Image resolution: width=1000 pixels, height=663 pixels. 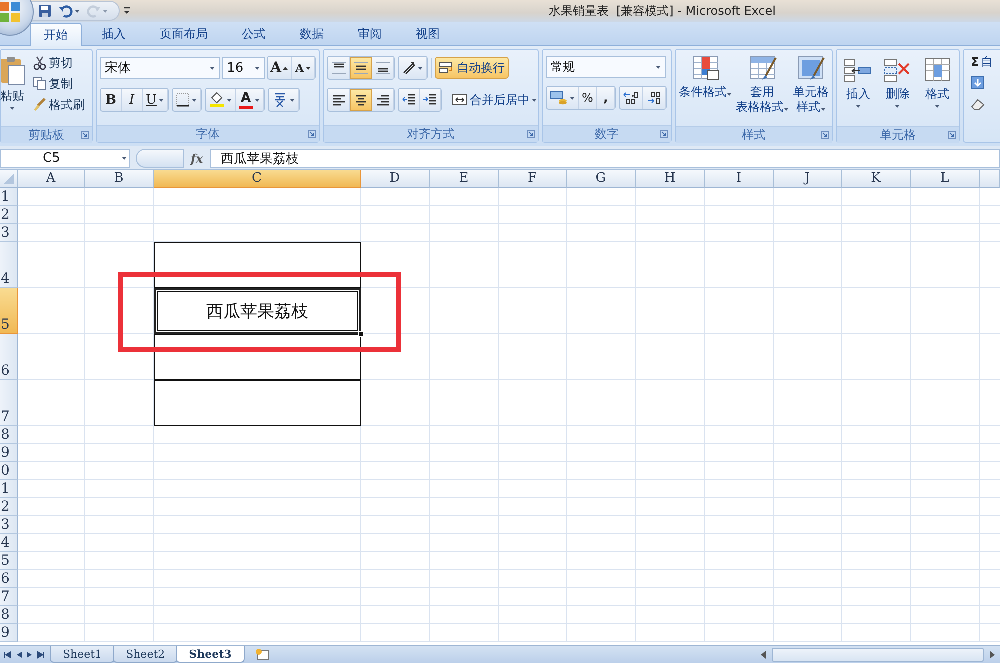 I want to click on font-name-field: 宋体, so click(x=160, y=68).